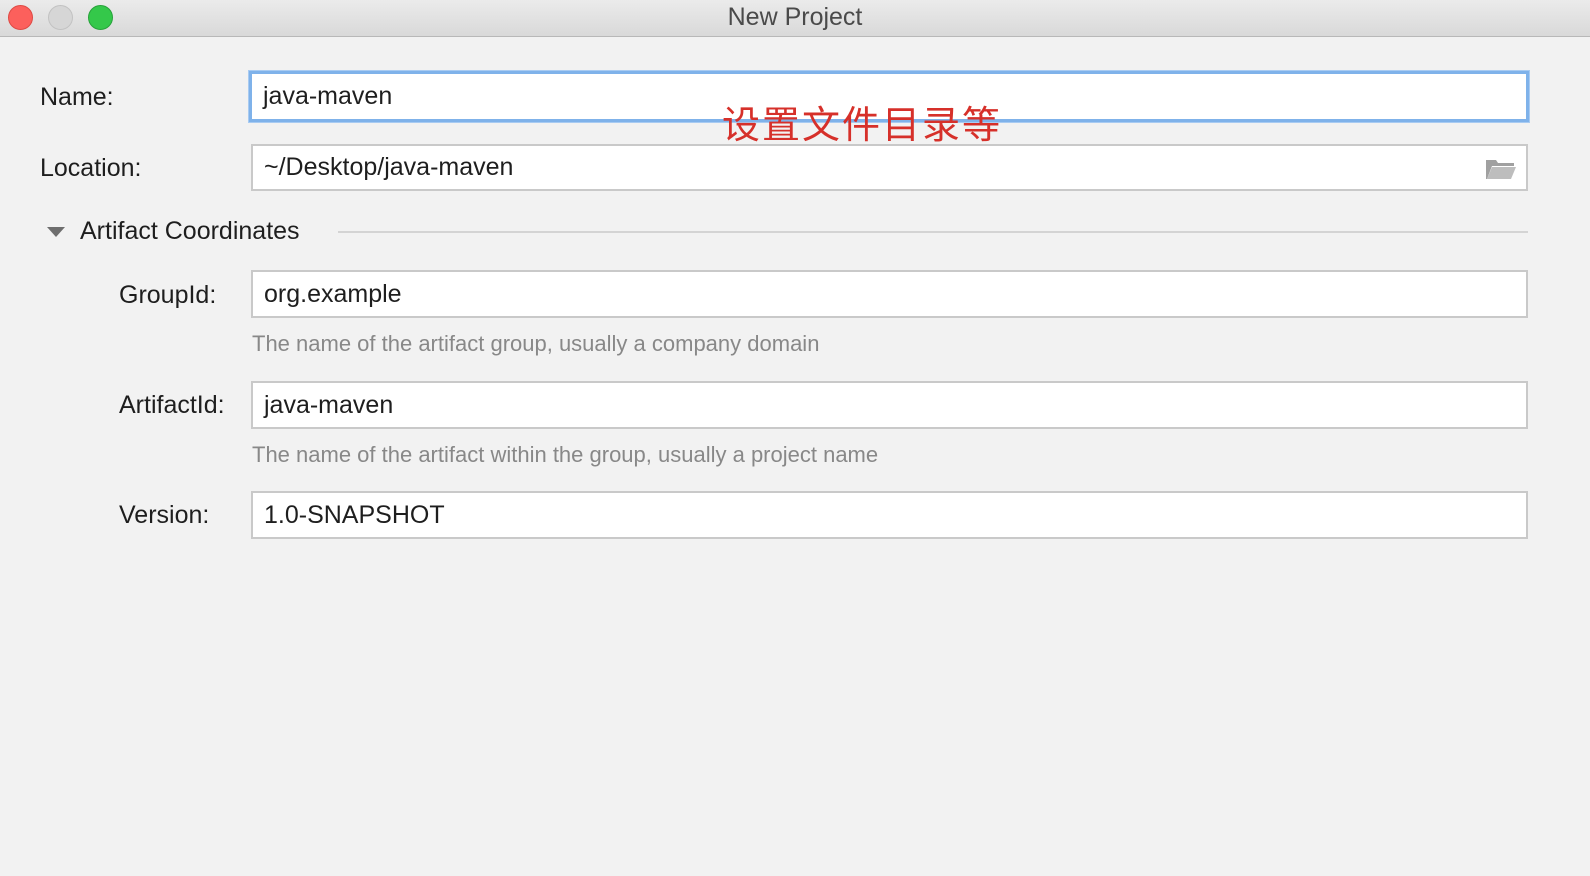 The width and height of the screenshot is (1590, 876). Describe the element at coordinates (172, 405) in the screenshot. I see `artifactid-label: ArtifactId:` at that location.